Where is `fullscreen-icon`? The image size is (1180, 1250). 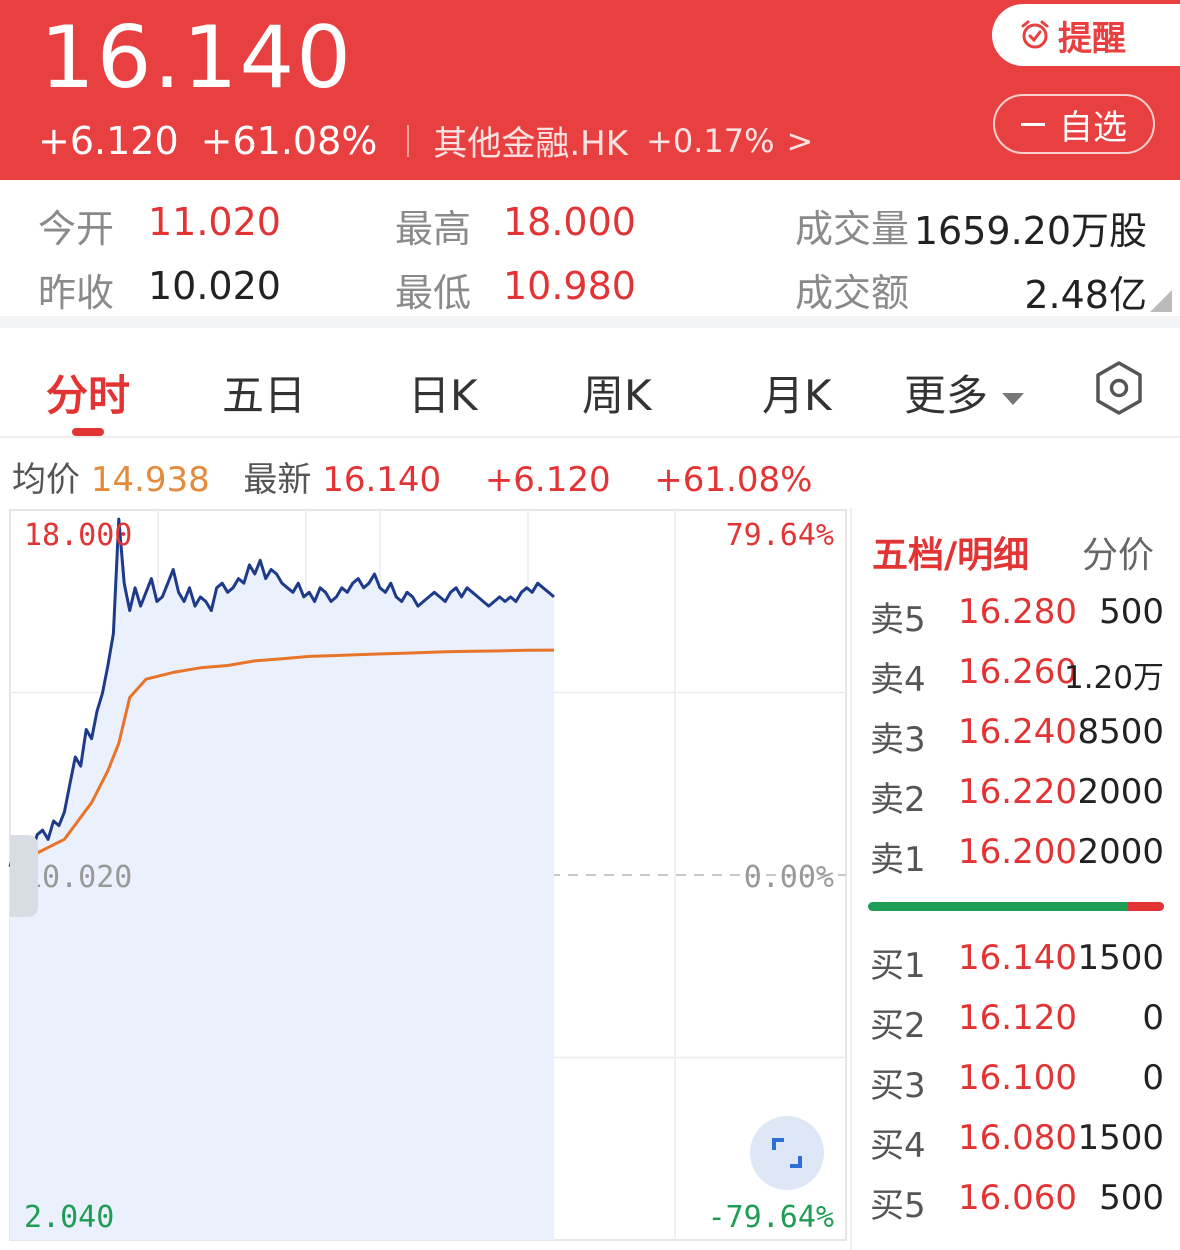 fullscreen-icon is located at coordinates (787, 1153).